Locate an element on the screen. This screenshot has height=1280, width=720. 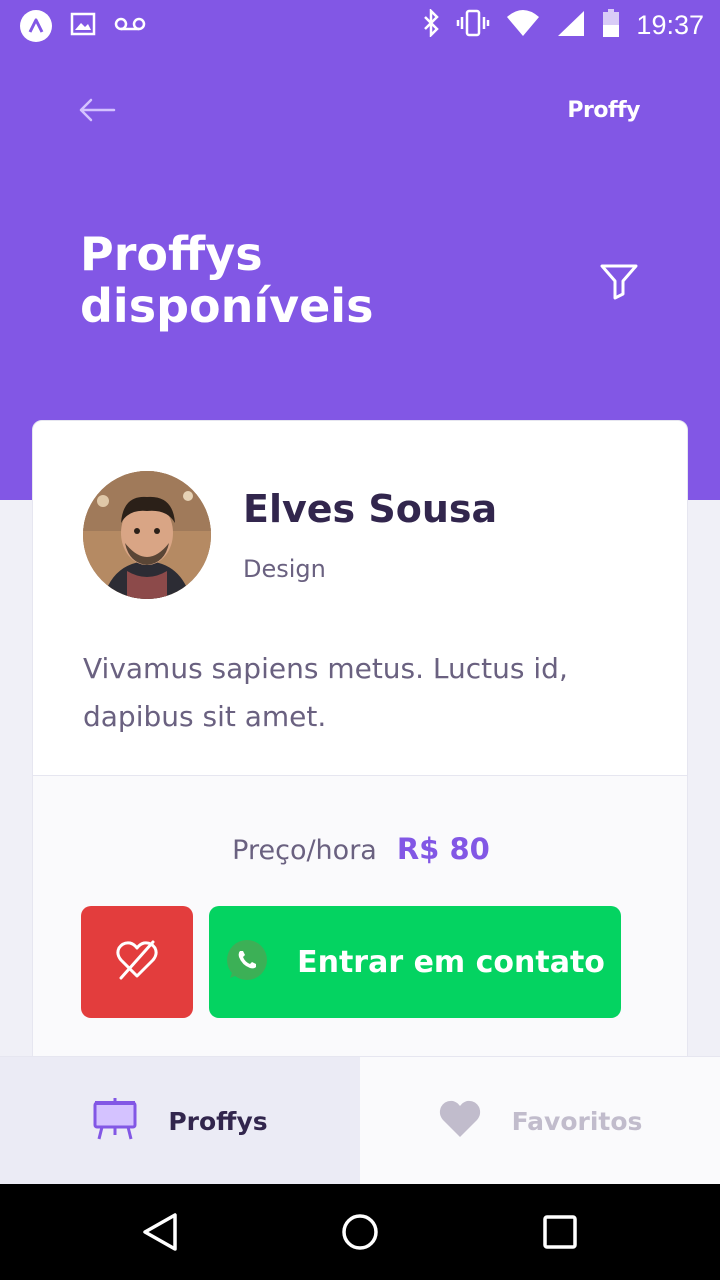
tab-proffys: Proffys is located at coordinates (180, 1121).